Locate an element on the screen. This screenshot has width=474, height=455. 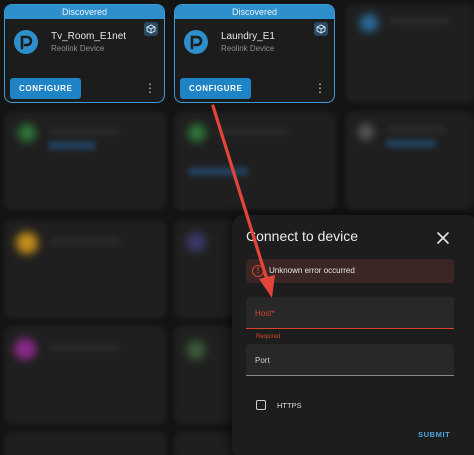
device-name: Tv_Room_E1net is located at coordinates (89, 36).